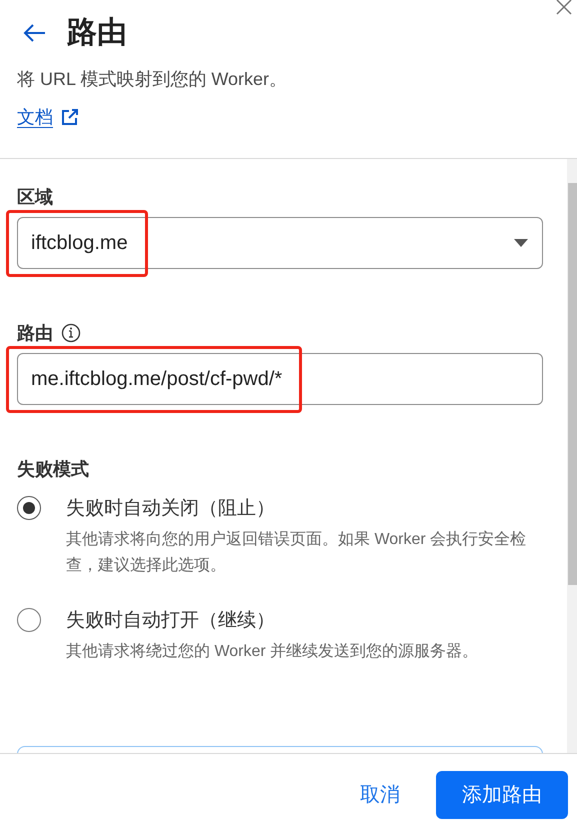  I want to click on scrollbar, so click(572, 456).